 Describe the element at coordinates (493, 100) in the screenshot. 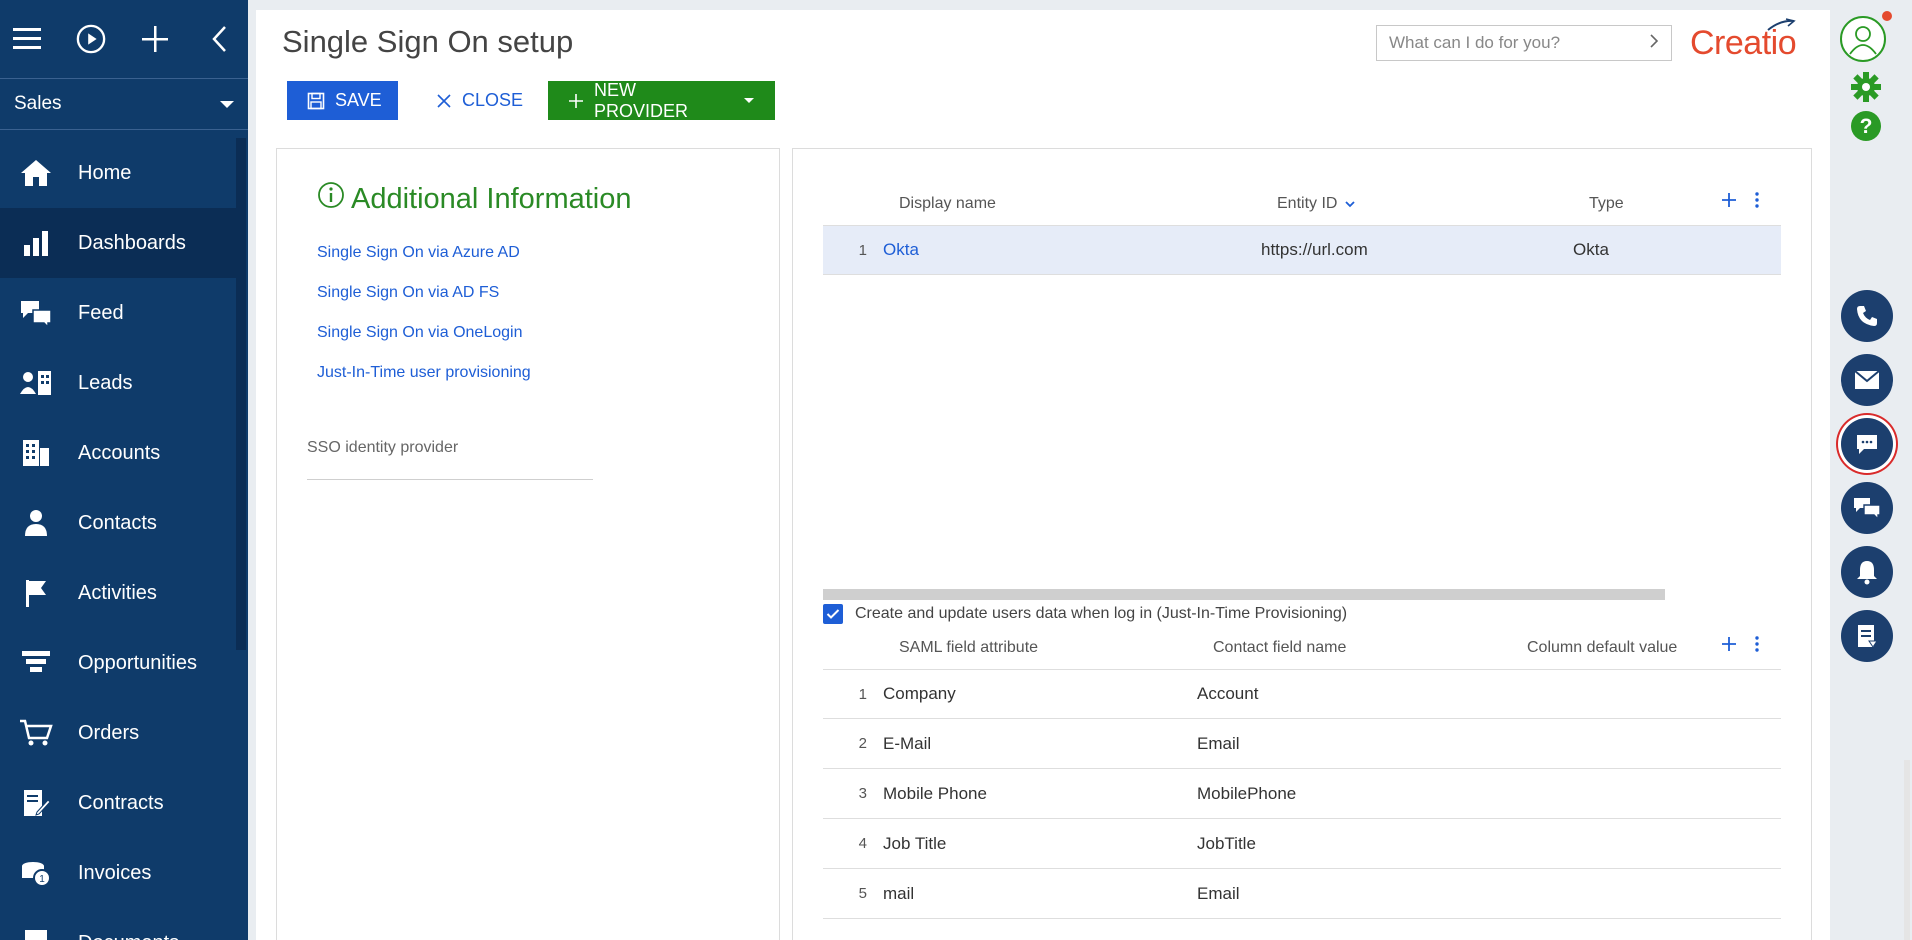

I see `close-label: CLOSE` at that location.